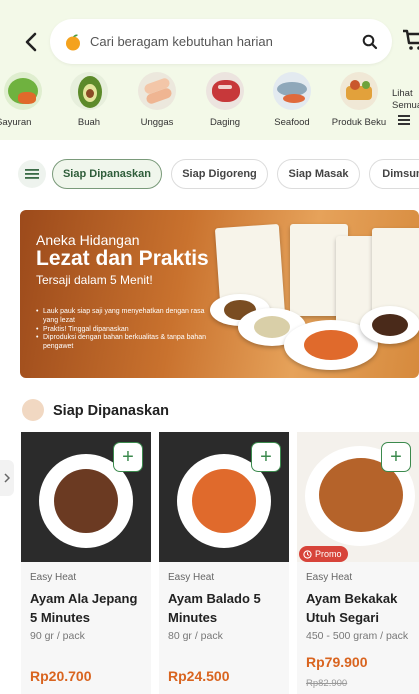  Describe the element at coordinates (122, 258) in the screenshot. I see `banner-line2: Lezat dan Praktis` at that location.